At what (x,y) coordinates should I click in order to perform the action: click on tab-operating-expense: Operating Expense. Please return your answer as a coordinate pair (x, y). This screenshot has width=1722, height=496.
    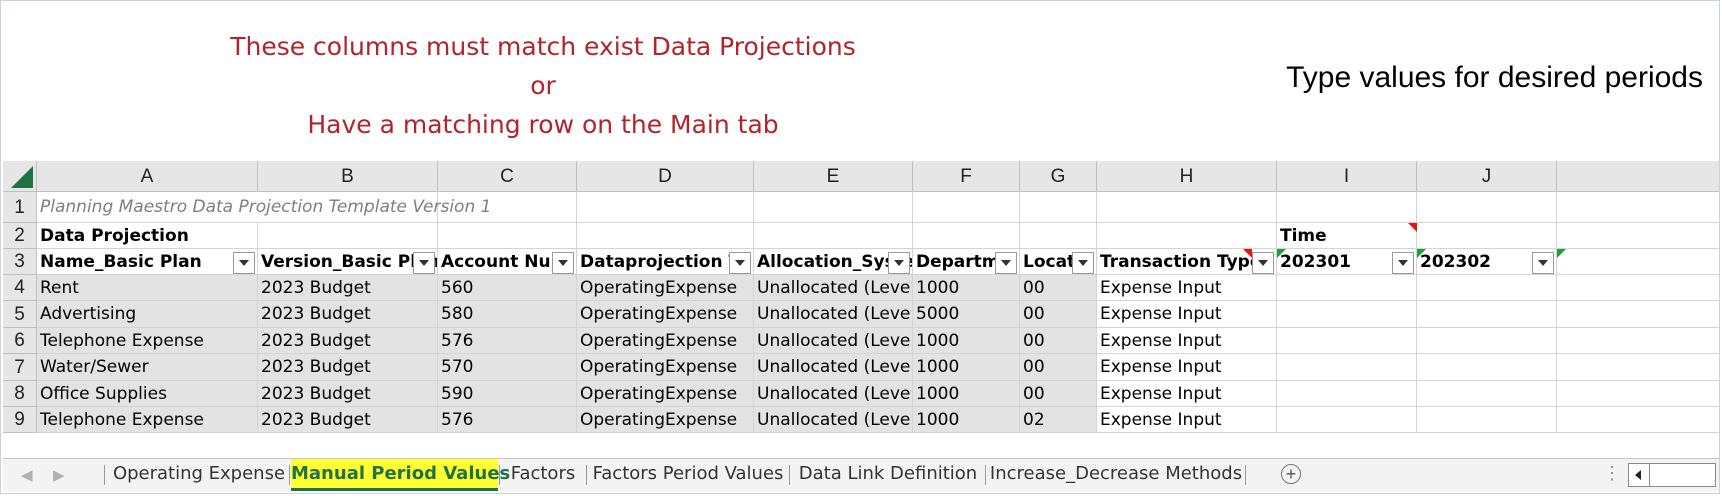
    Looking at the image, I should click on (199, 475).